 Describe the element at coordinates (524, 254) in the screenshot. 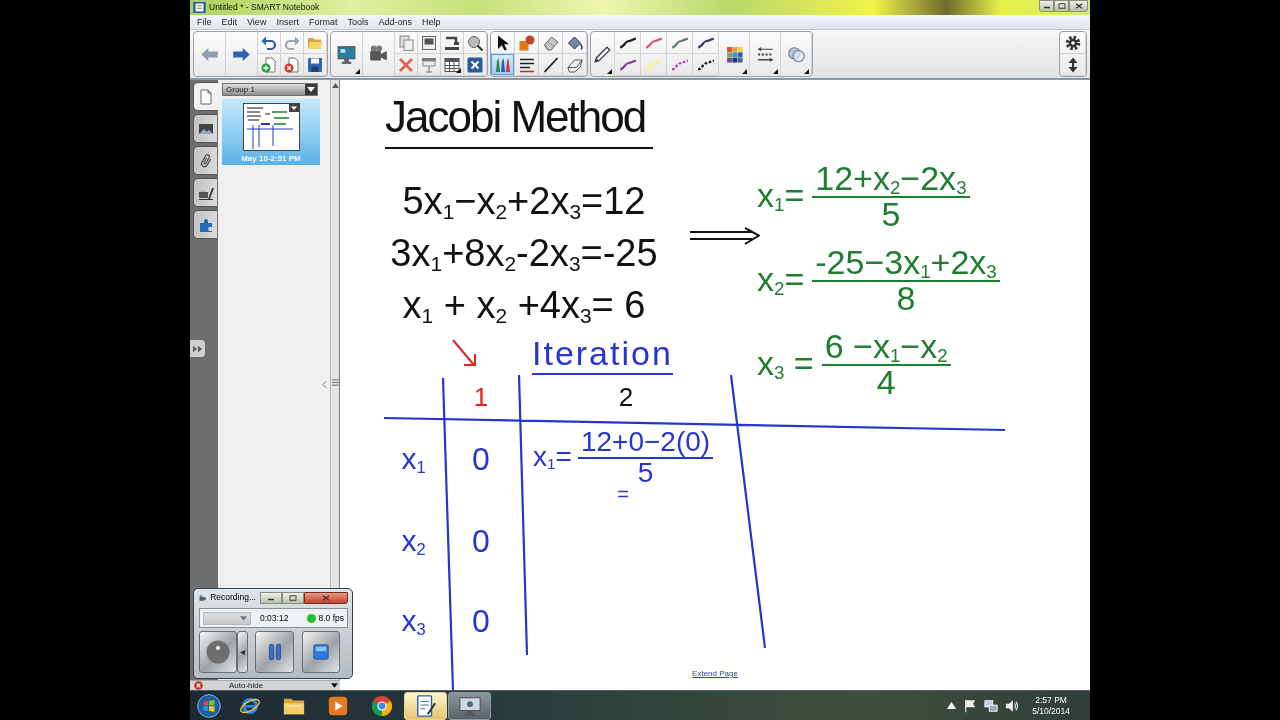

I see `equation-text: 3x$_{1}$+8x$_{2}$-2x$_{3}$=-25` at that location.